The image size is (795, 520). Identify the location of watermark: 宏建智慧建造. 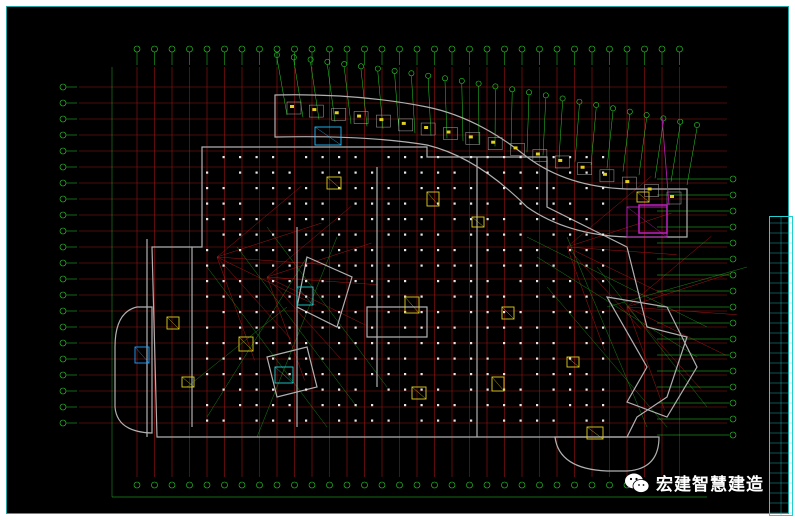
(694, 482).